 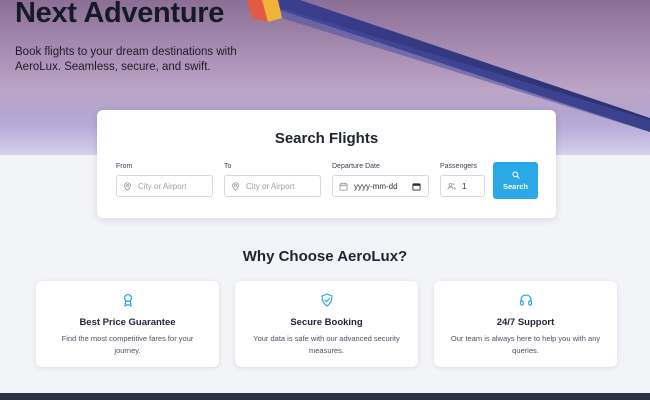 I want to click on feature-title: Secure Booking, so click(x=326, y=322).